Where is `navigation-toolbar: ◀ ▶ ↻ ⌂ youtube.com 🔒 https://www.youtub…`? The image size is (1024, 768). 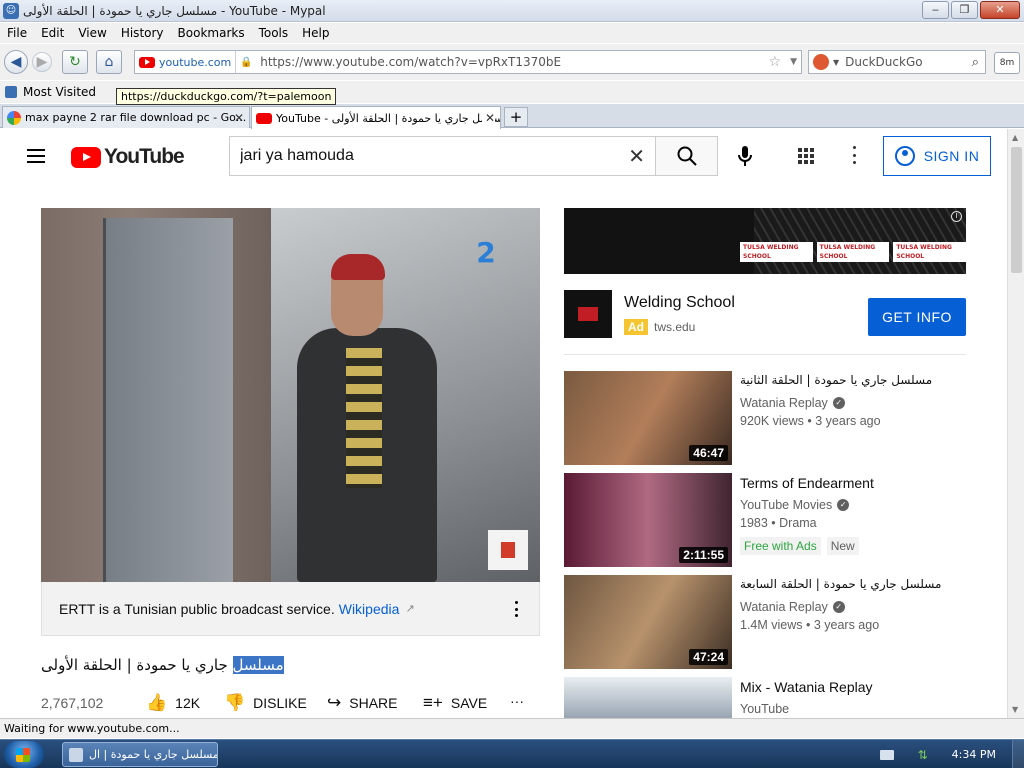 navigation-toolbar: ◀ ▶ ↻ ⌂ youtube.com 🔒 https://www.youtub… is located at coordinates (512, 62).